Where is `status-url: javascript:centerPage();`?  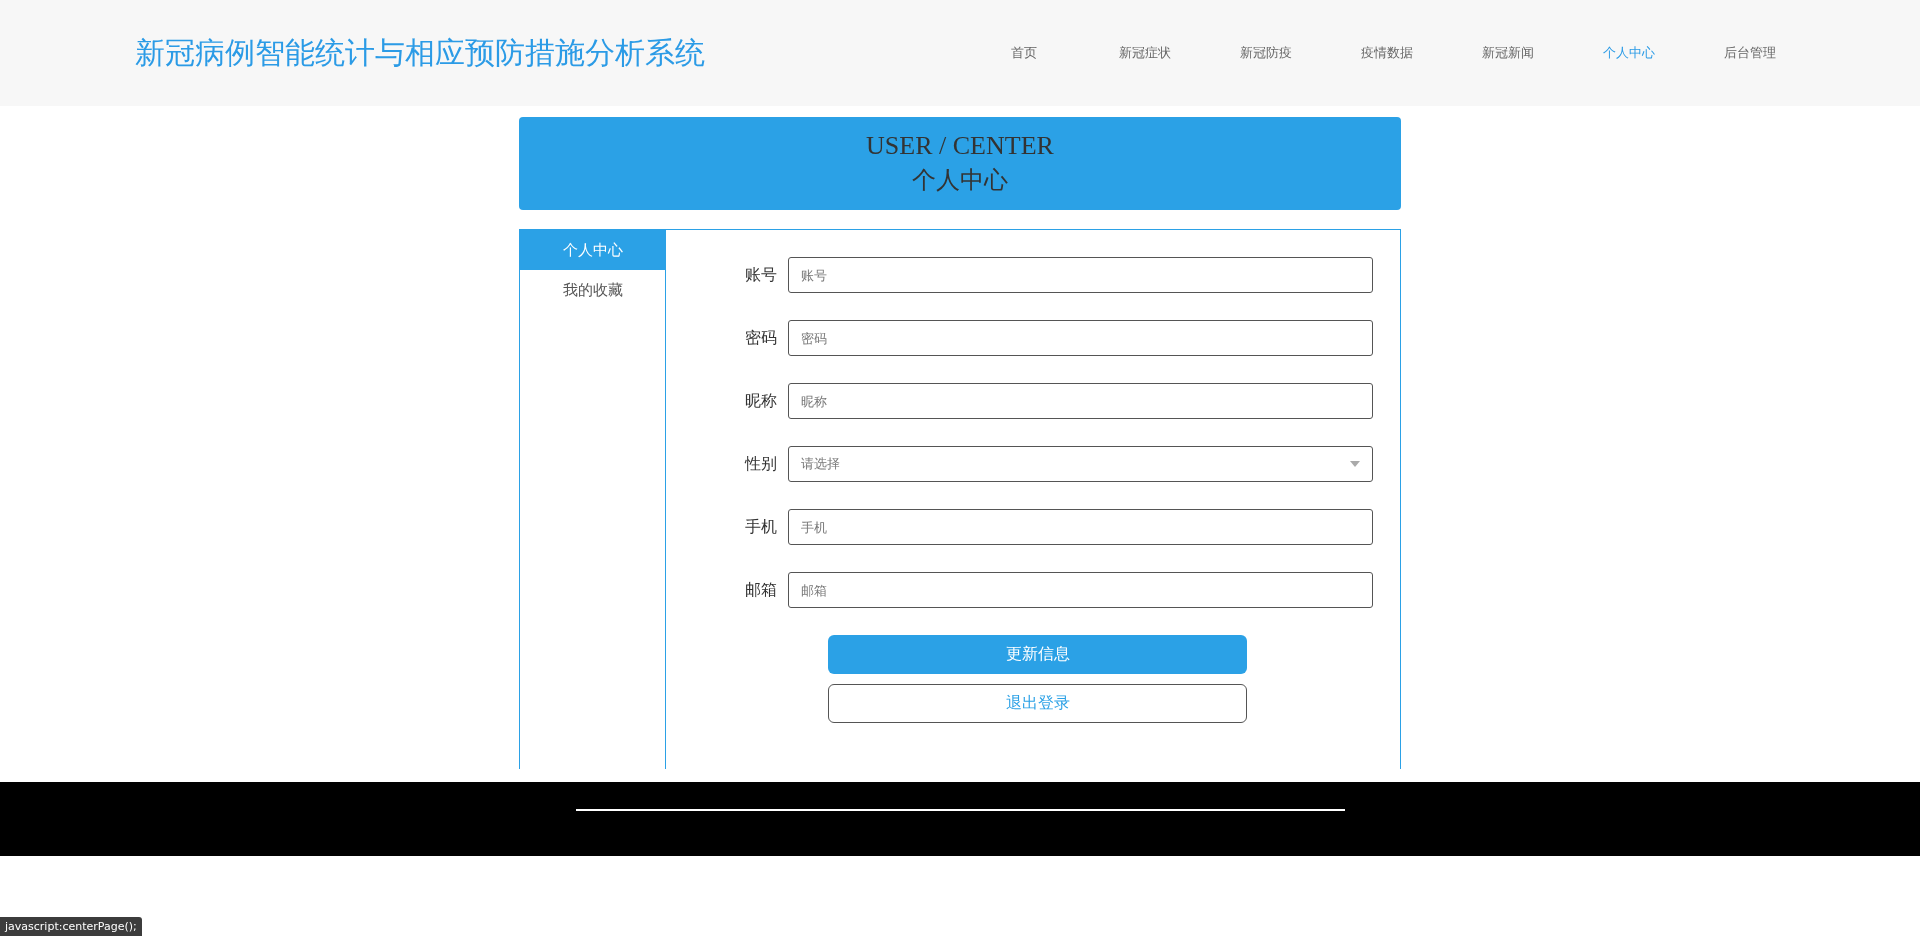
status-url: javascript:centerPage(); is located at coordinates (71, 926).